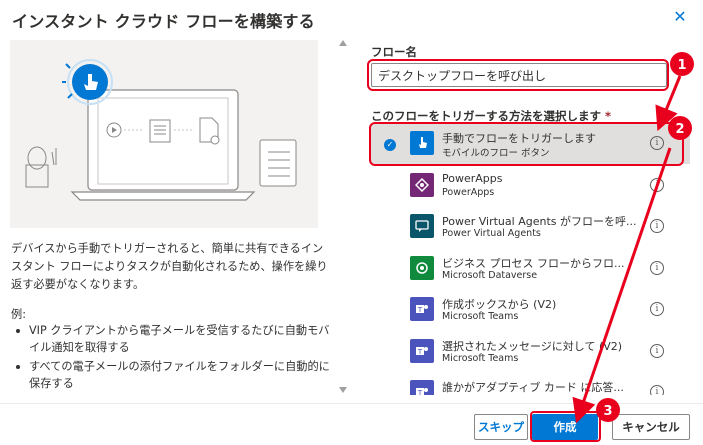  Describe the element at coordinates (163, 21) in the screenshot. I see `dialog-title: インスタント クラウド フローを構築する` at that location.